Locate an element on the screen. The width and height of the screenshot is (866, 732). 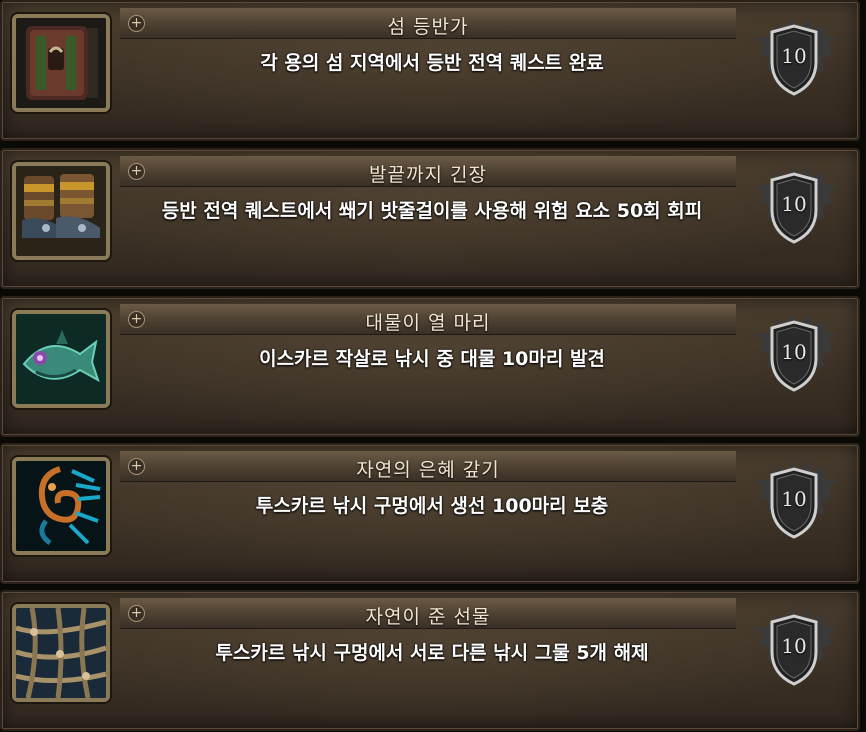
boots-icon is located at coordinates (61, 211).